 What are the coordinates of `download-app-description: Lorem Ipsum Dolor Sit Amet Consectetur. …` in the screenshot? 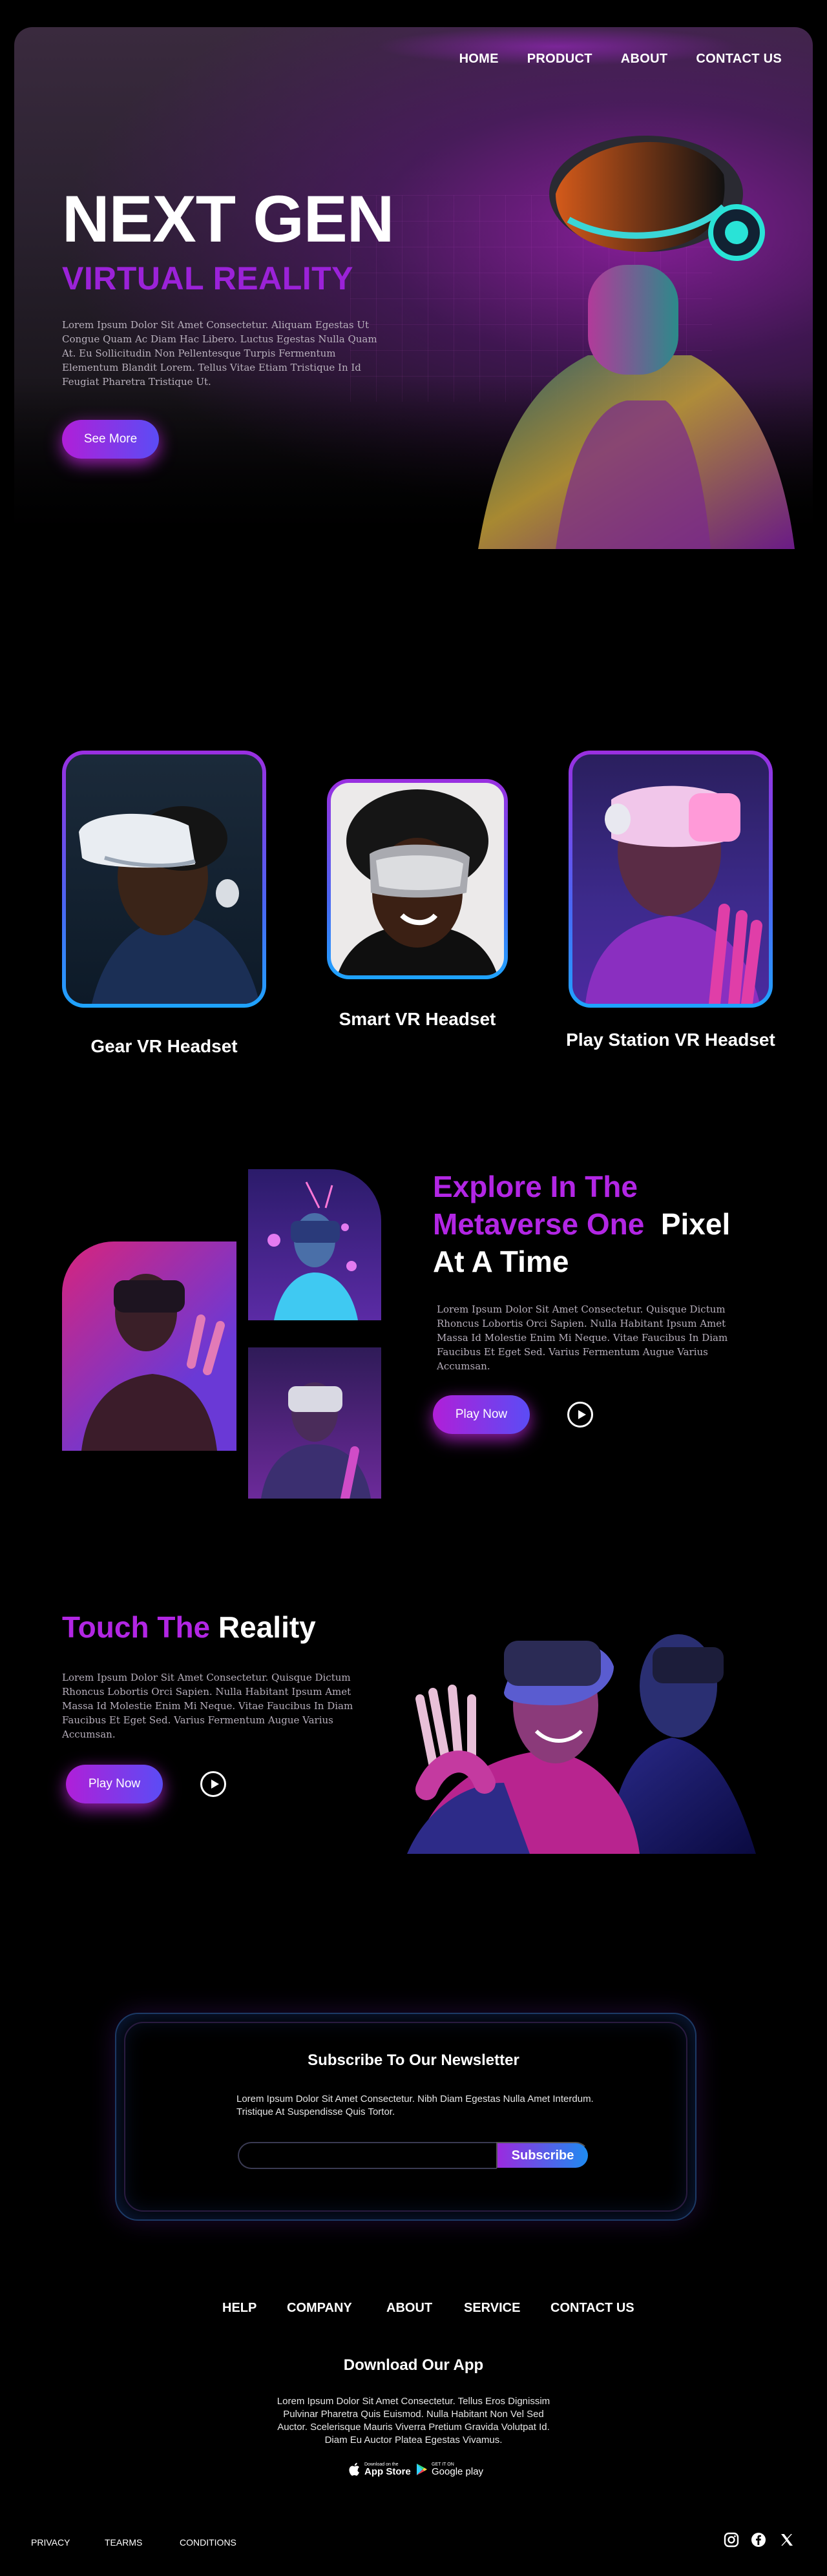 It's located at (413, 2421).